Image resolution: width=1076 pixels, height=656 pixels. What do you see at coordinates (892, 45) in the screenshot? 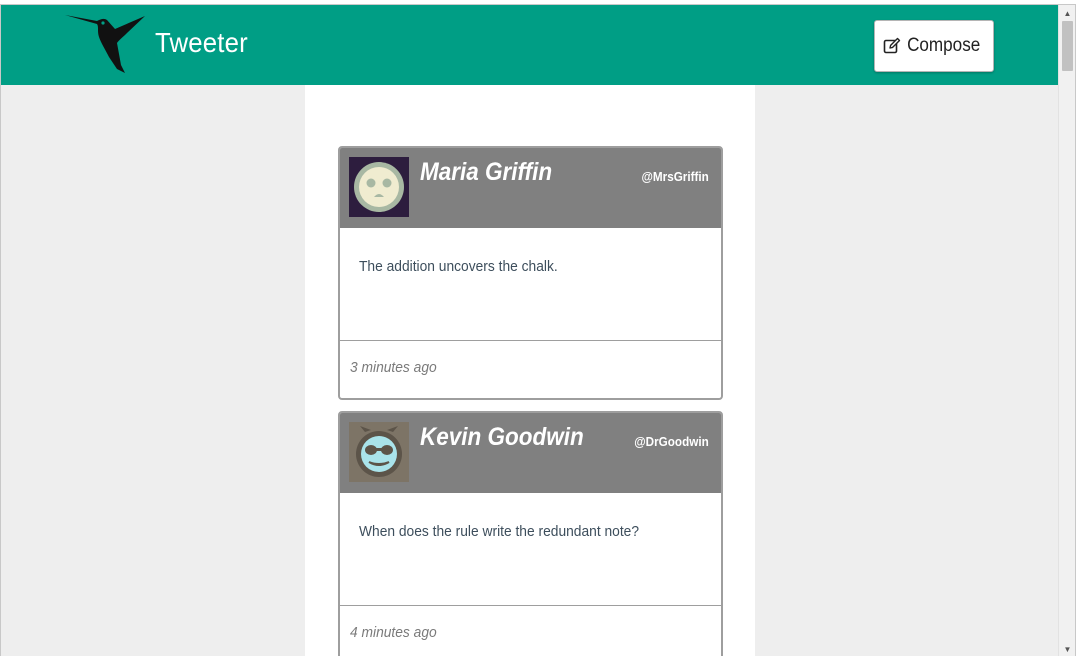
I see `edit-icon` at bounding box center [892, 45].